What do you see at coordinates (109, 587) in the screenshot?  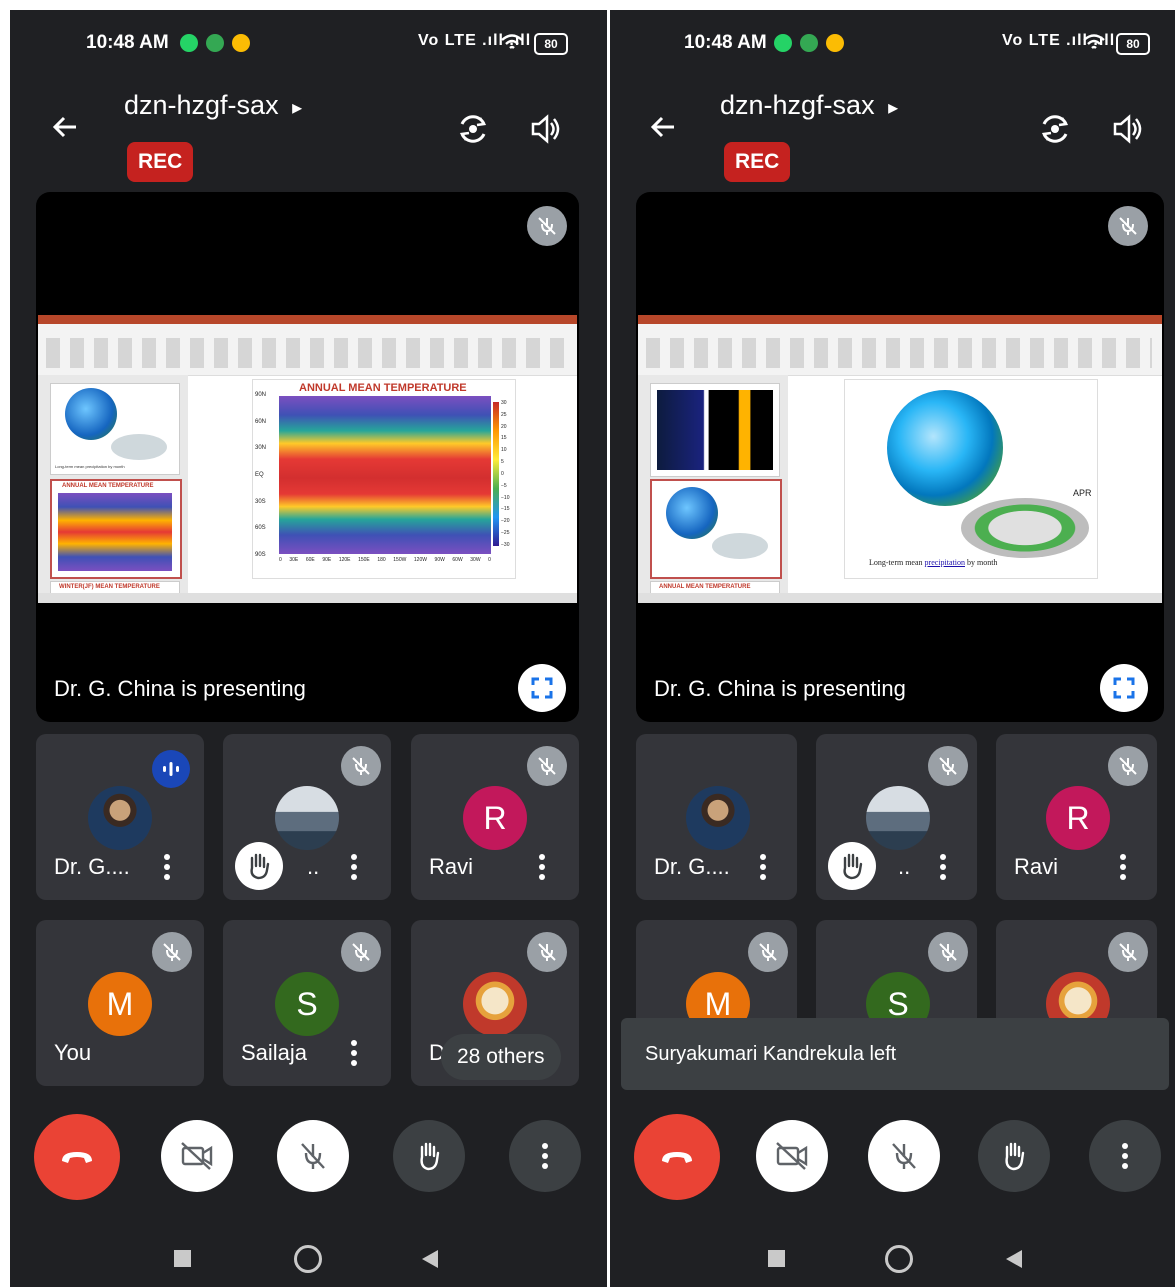 I see `thumb-title: WINTER(JF) MEAN TEMPERATURE` at bounding box center [109, 587].